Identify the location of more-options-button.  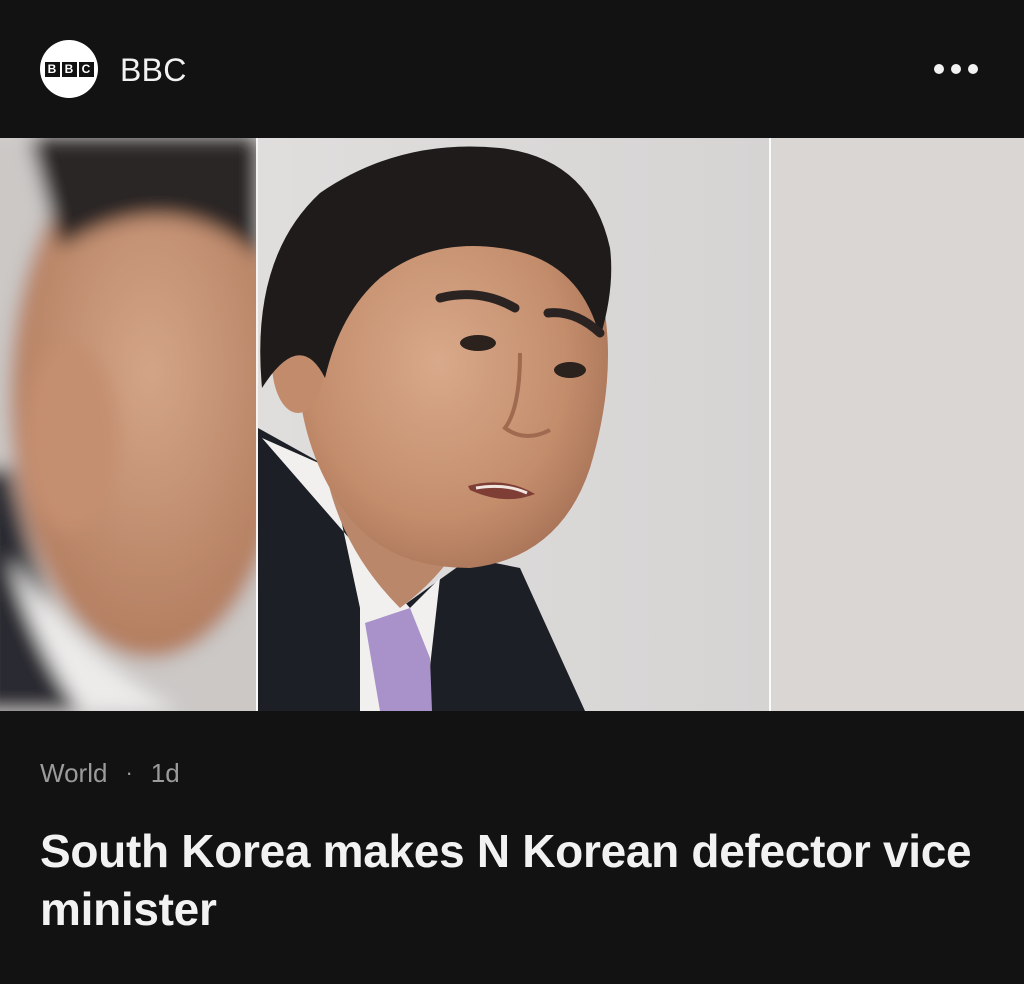
(956, 69).